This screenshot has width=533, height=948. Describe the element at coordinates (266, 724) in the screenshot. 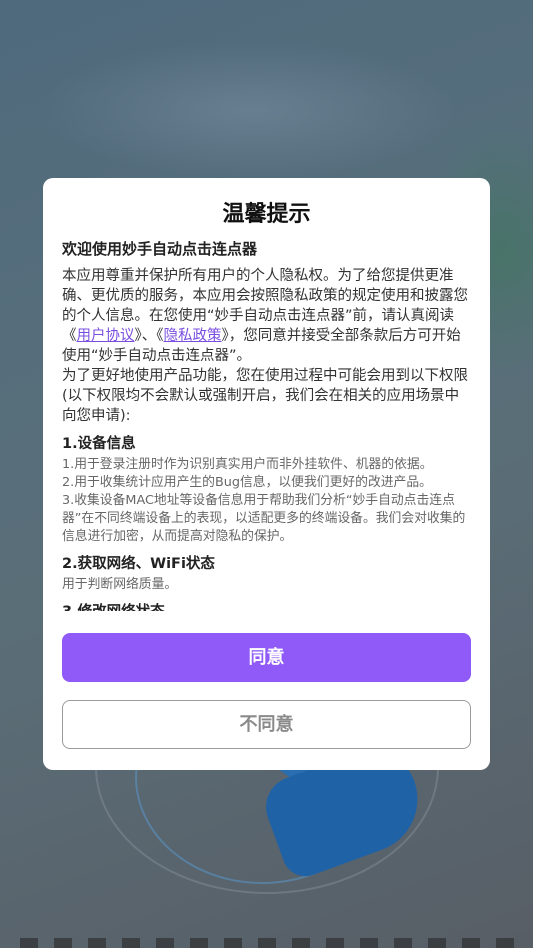

I see `disagree-button: 不同意` at that location.